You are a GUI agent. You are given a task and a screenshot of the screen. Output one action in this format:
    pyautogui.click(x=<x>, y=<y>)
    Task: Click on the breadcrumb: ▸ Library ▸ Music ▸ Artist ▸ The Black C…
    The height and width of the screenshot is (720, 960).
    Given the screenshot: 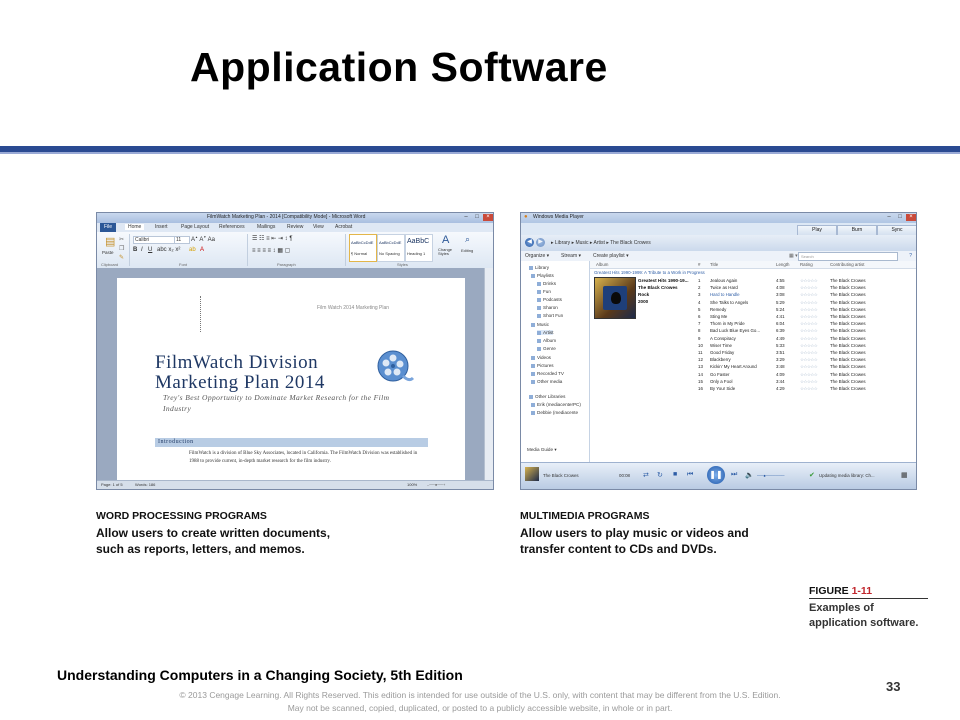 What is the action you would take?
    pyautogui.click(x=601, y=243)
    